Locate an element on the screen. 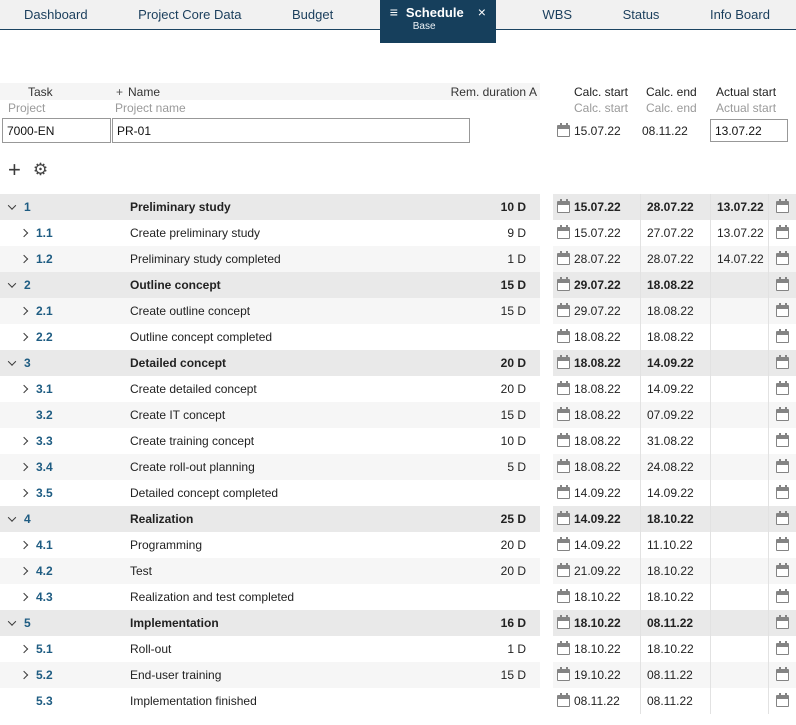 This screenshot has width=796, height=725. task-name: Create training concept is located at coordinates (286, 441).